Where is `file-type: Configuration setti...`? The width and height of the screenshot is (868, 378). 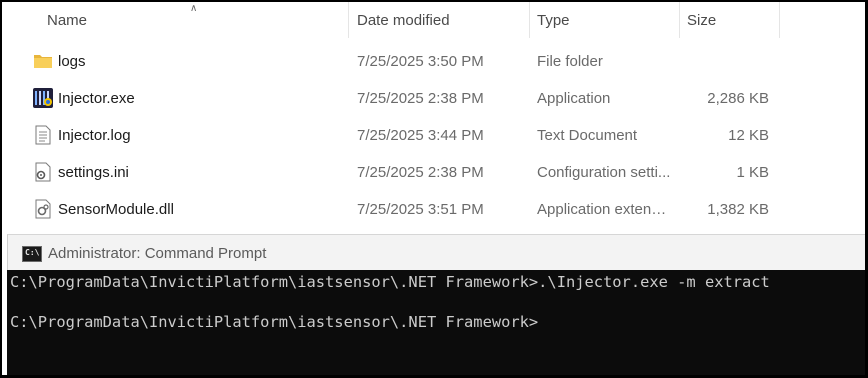
file-type: Configuration setti... is located at coordinates (604, 172).